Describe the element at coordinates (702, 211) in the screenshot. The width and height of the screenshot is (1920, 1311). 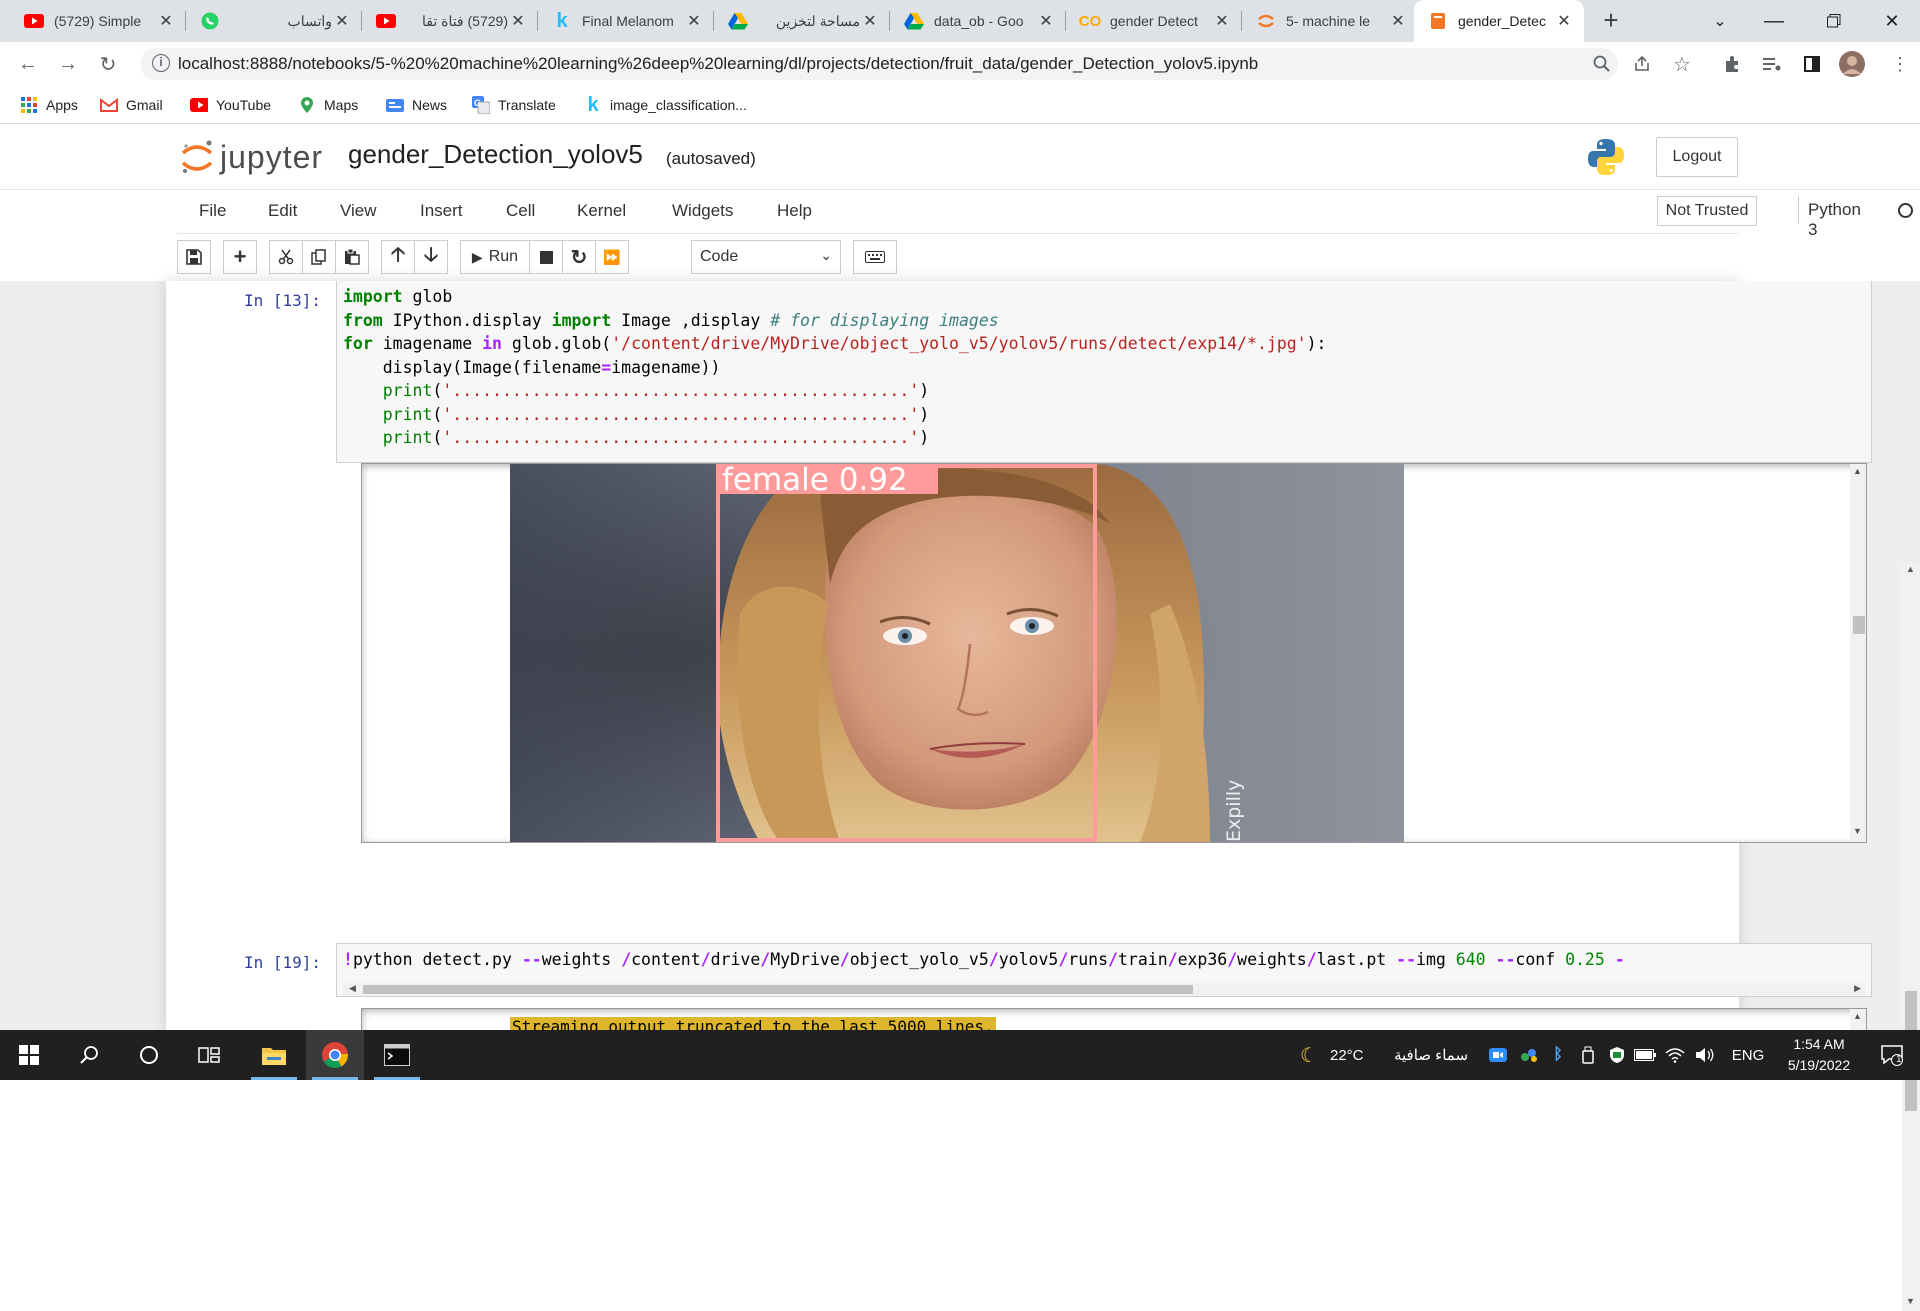
I see `menu-widgets: Widgets` at that location.